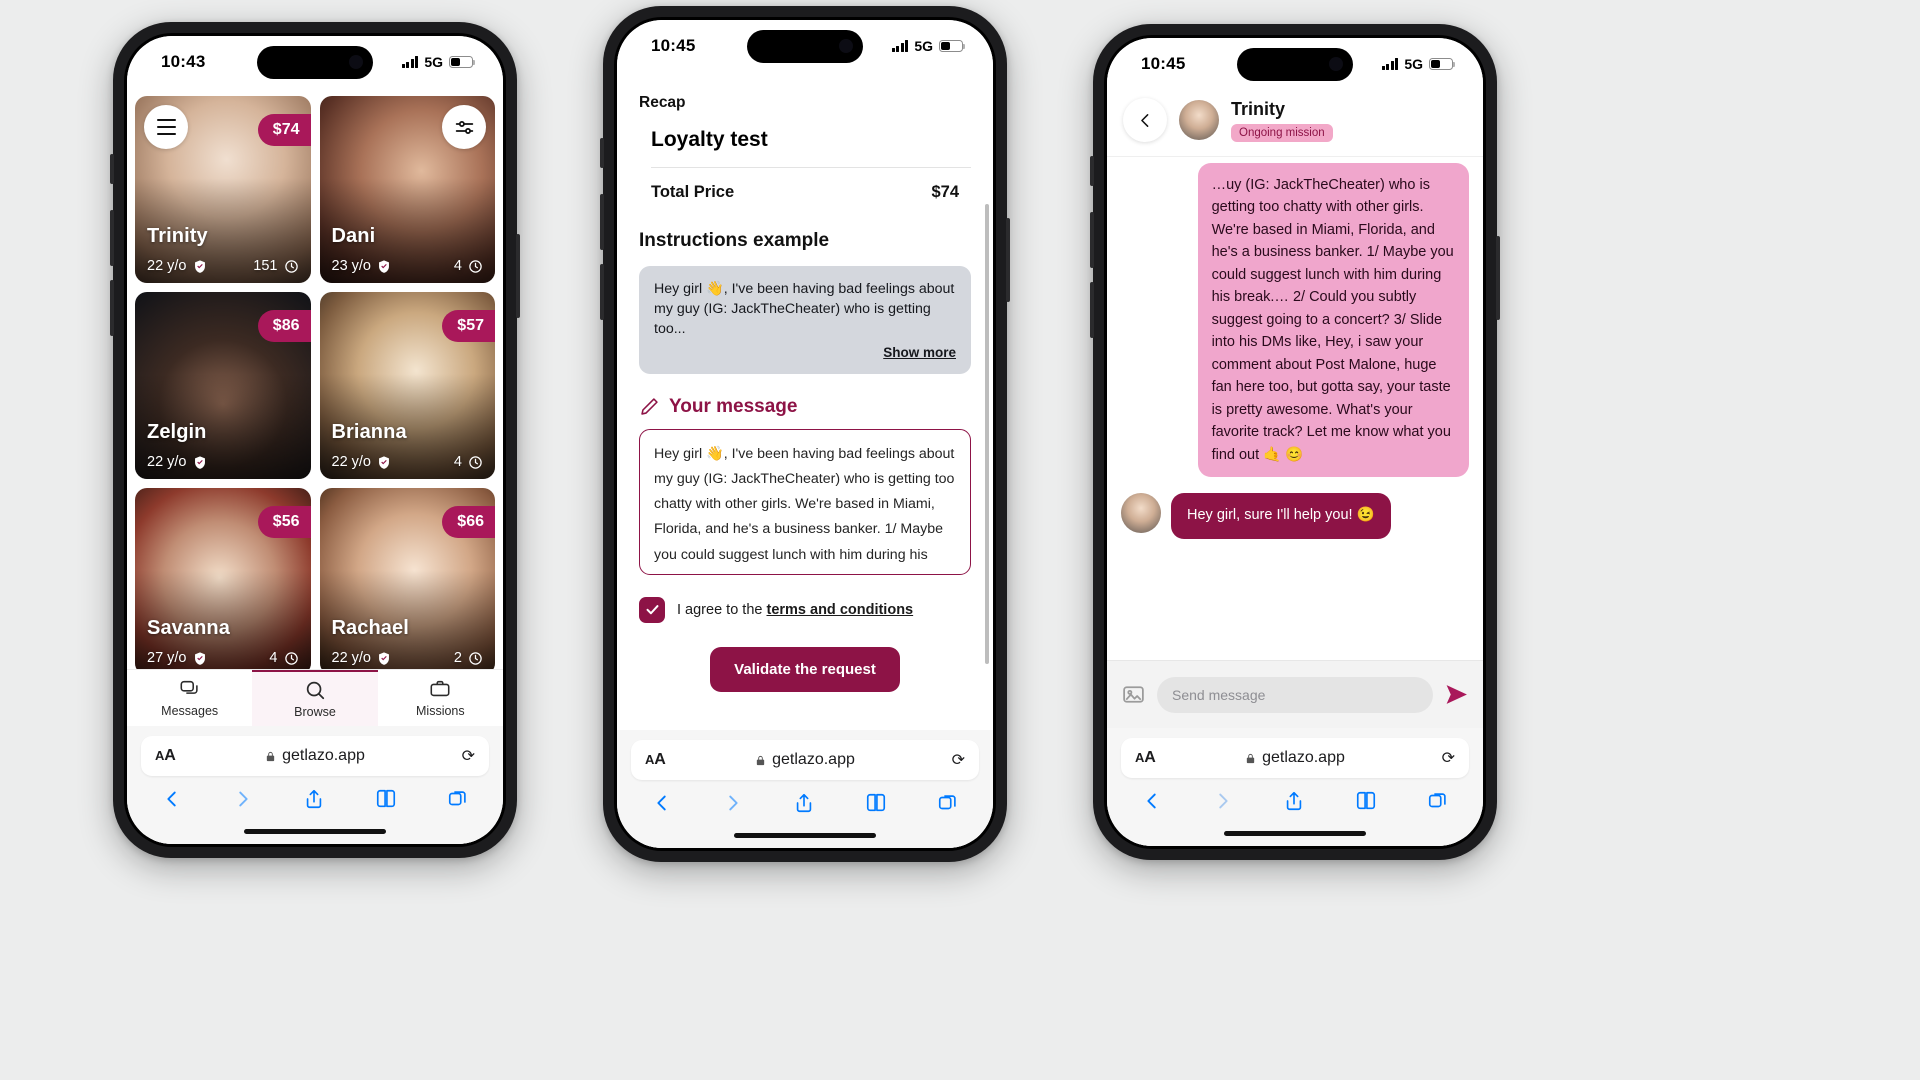 The width and height of the screenshot is (1920, 1080). Describe the element at coordinates (223, 581) in the screenshot. I see `profile-card: $56 Savanna 27 y/o 4` at that location.